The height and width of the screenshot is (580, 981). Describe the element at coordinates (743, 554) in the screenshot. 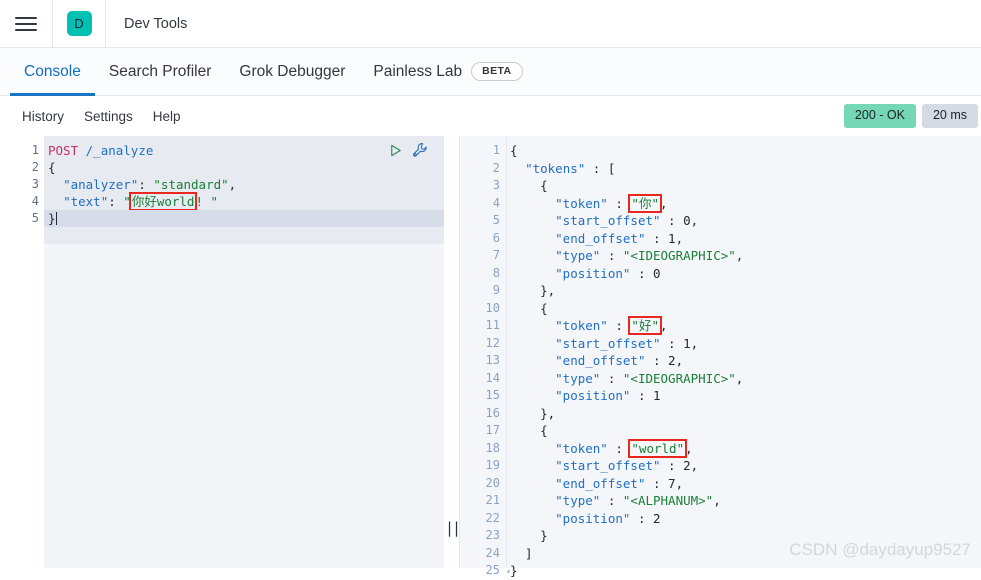

I see `response-code-line: ]` at that location.